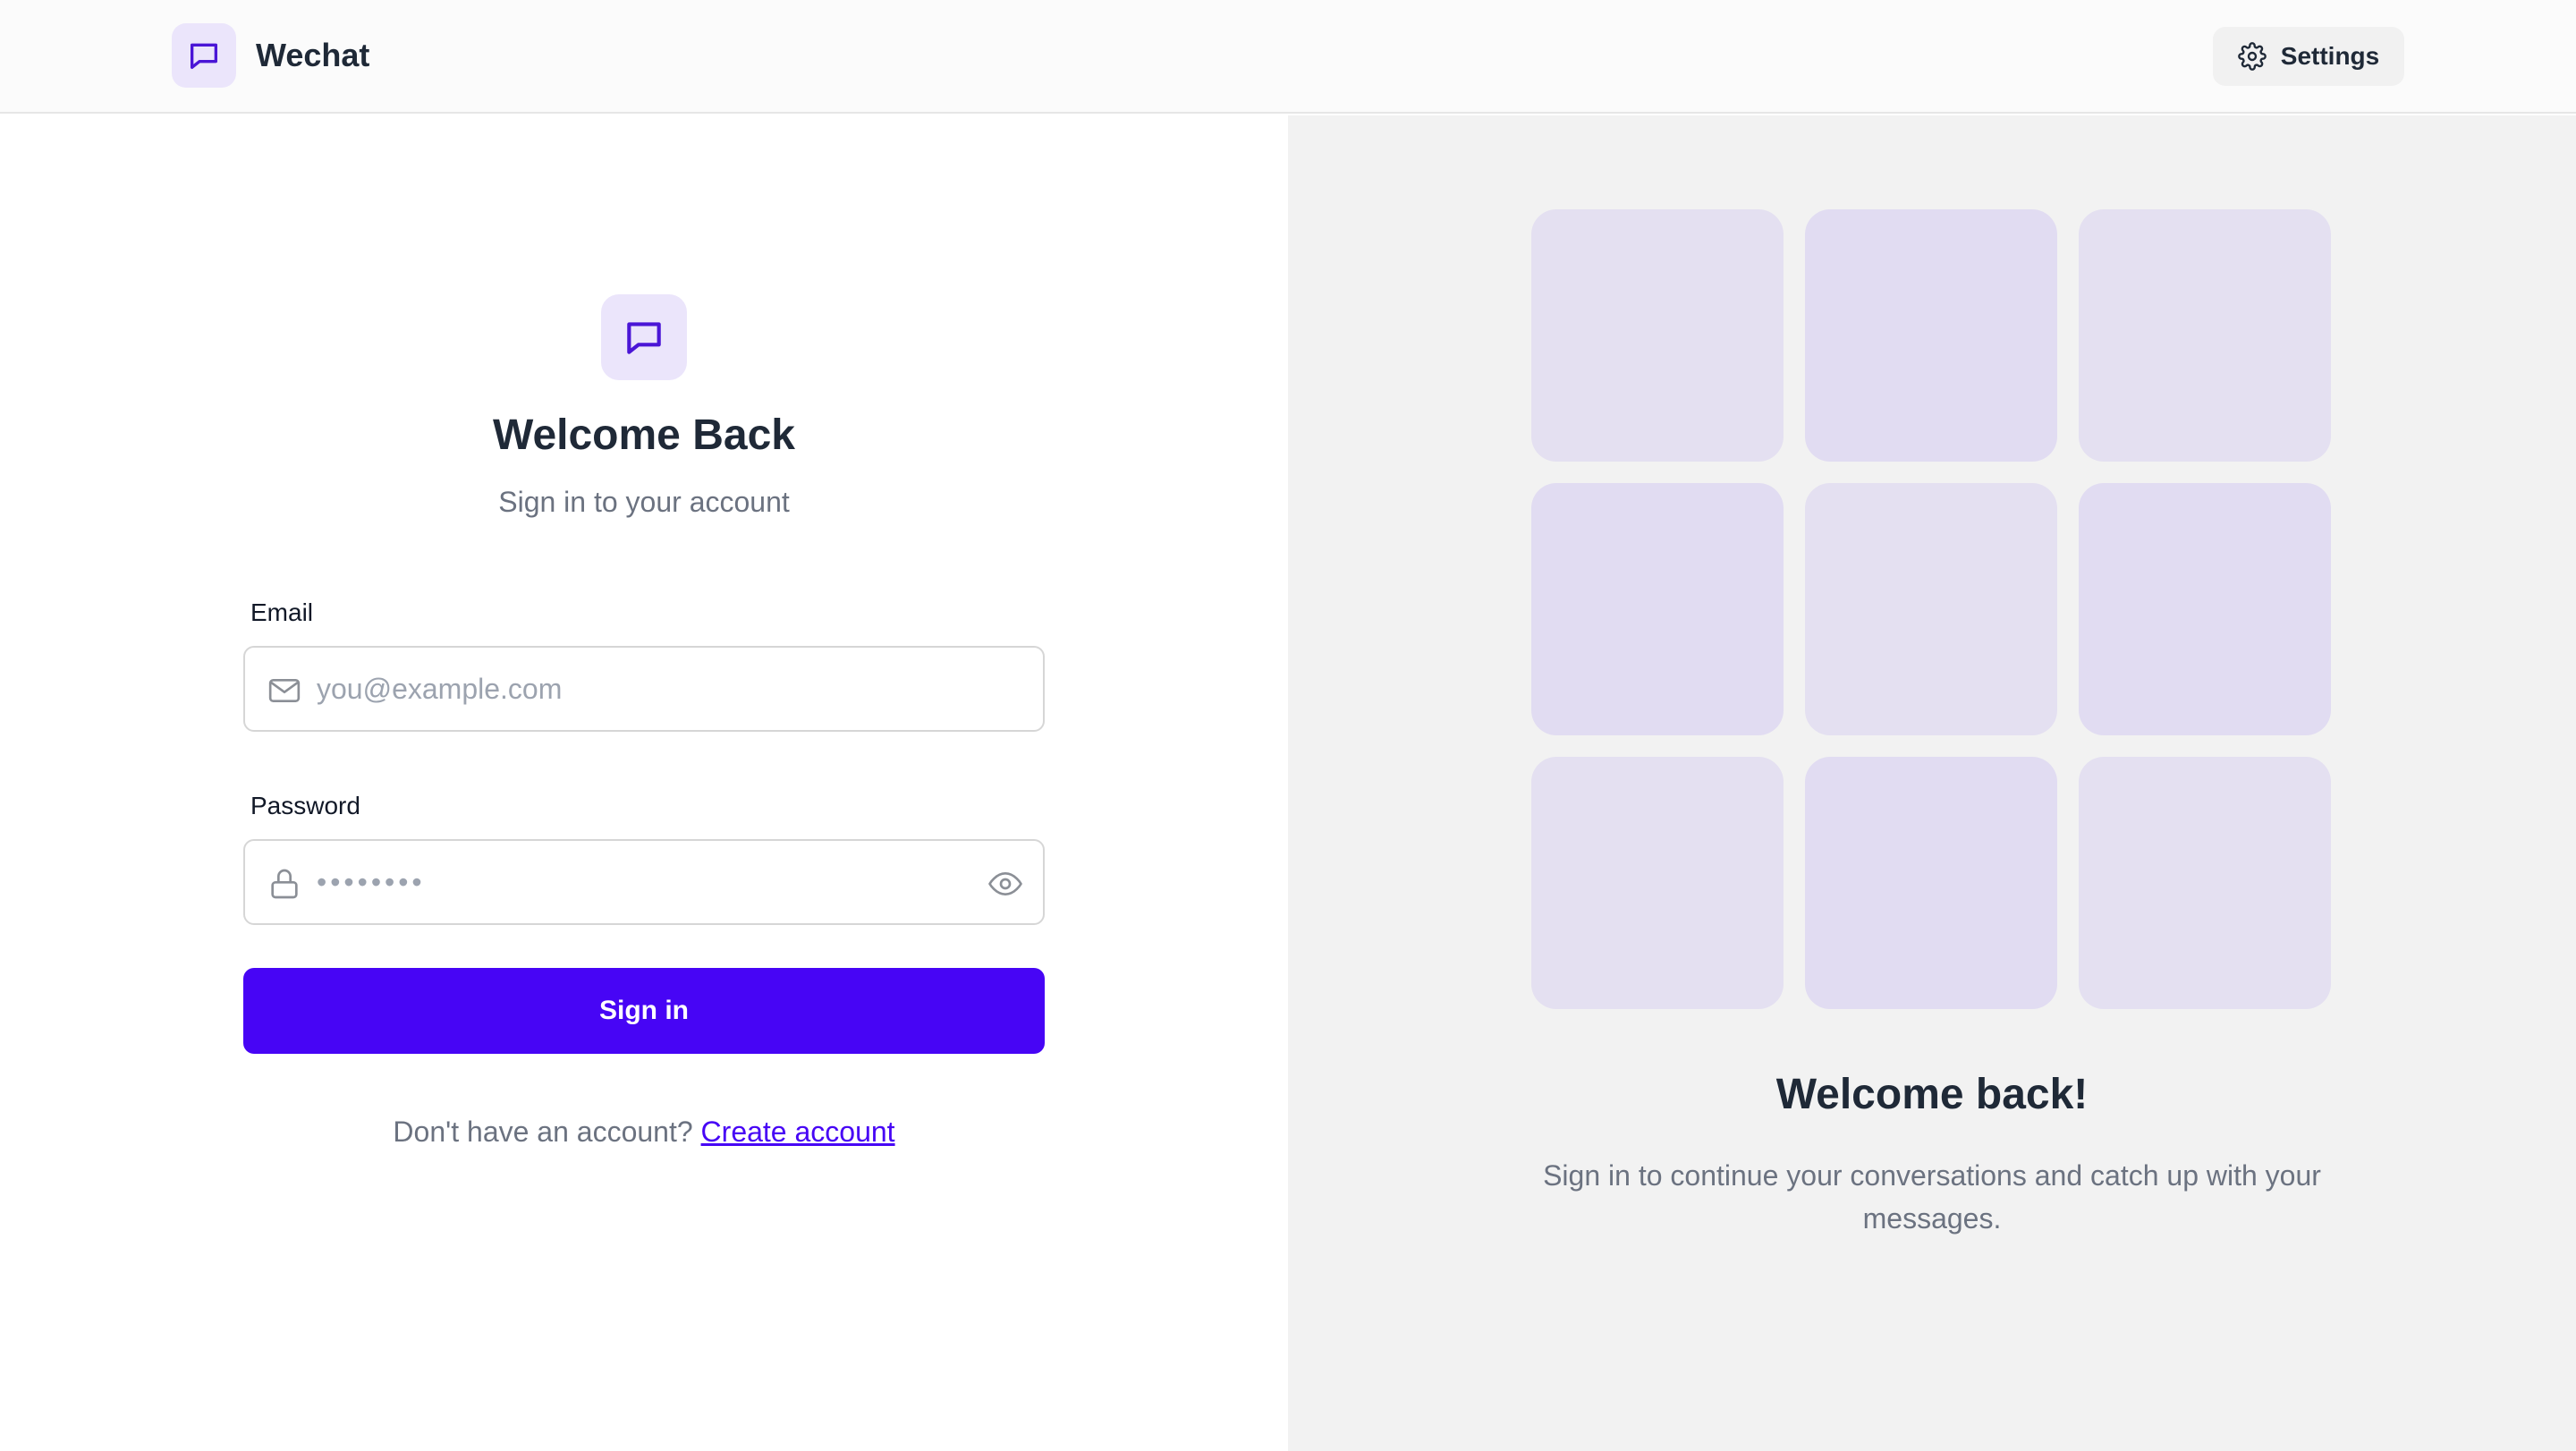  I want to click on settings-label: Settings, so click(2330, 56).